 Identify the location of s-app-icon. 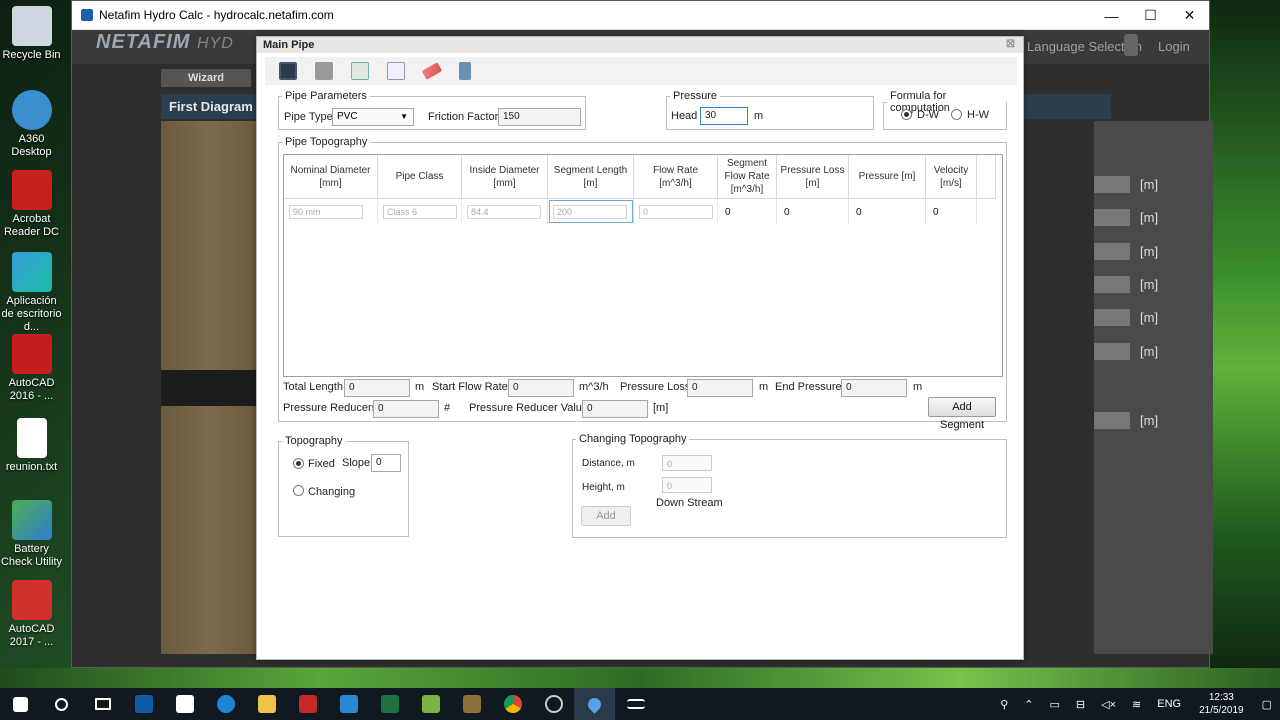
(348, 704).